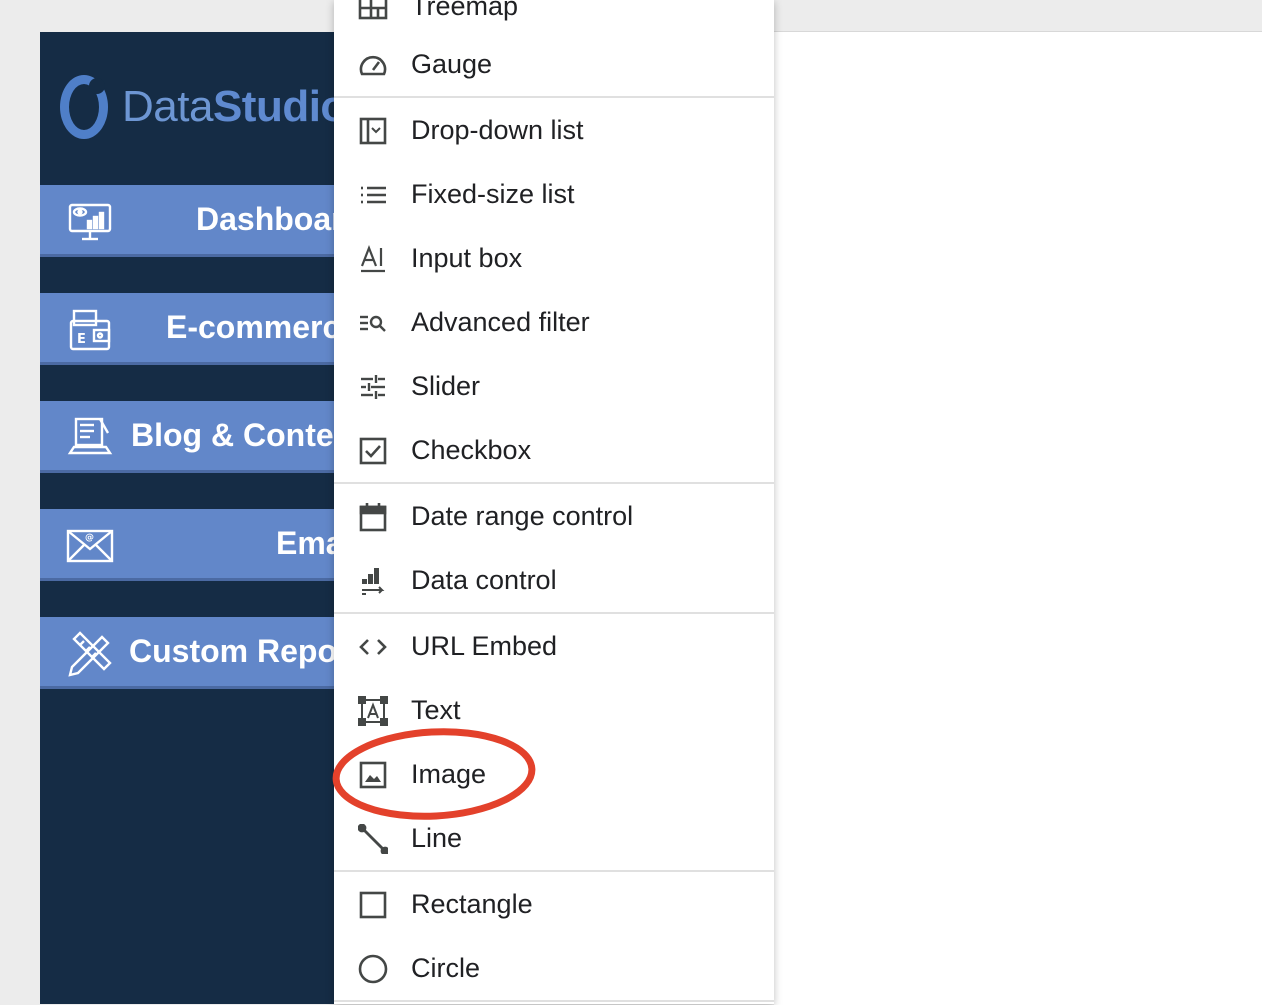 The image size is (1262, 1005). I want to click on datastudio-logo: DataStudio, so click(200, 107).